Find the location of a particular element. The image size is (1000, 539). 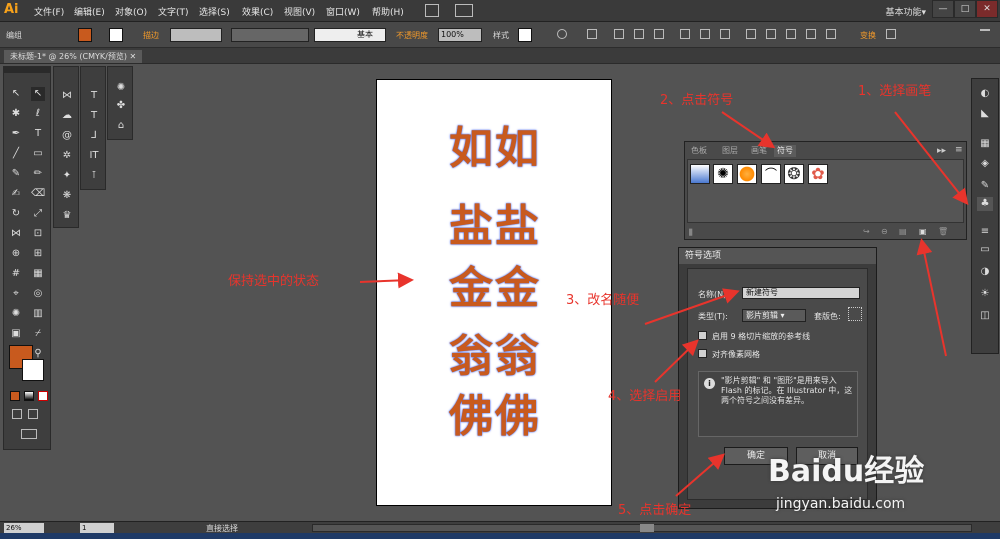

baidu-watermark: Baidu经验 jingyan.baidu.com is located at coordinates (853, 482).